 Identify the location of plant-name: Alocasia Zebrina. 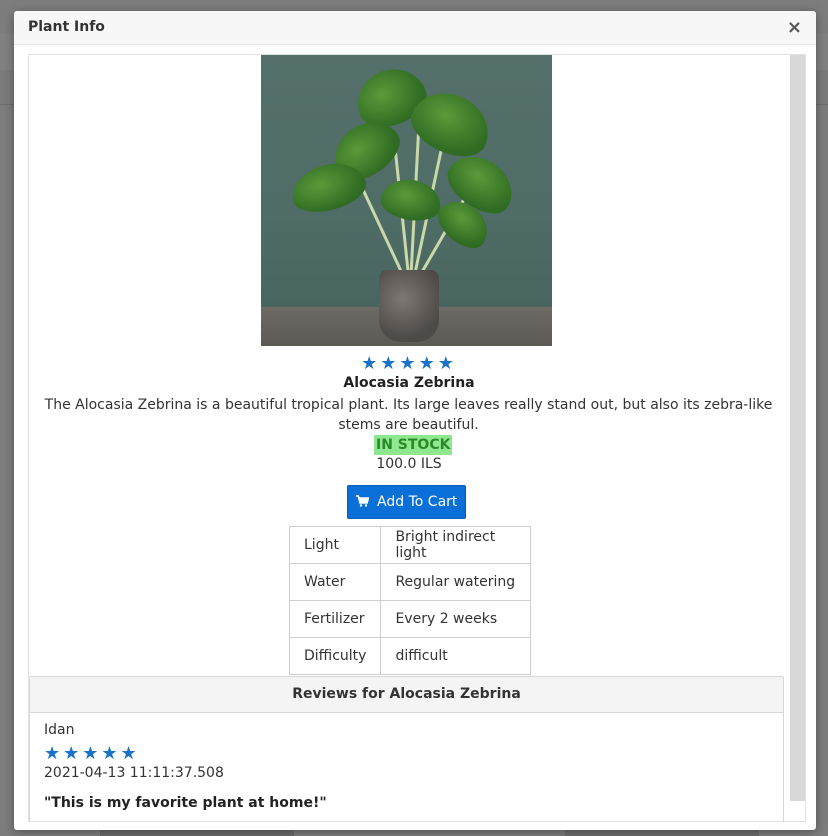
(409, 383).